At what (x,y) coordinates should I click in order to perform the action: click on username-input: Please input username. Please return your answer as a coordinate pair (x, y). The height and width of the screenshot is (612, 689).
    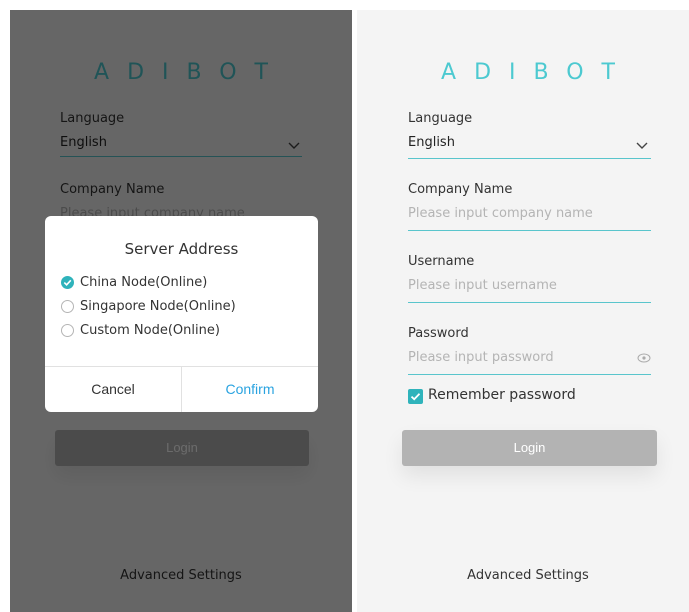
    Looking at the image, I should click on (482, 285).